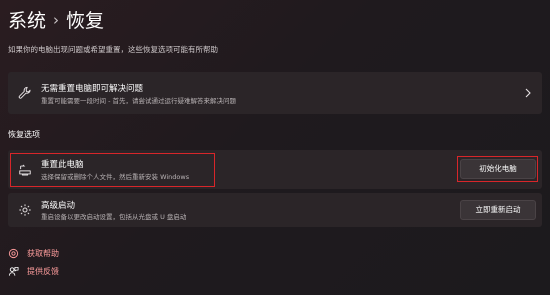 The image size is (550, 295). Describe the element at coordinates (25, 210) in the screenshot. I see `advanced-startup-icon` at that location.